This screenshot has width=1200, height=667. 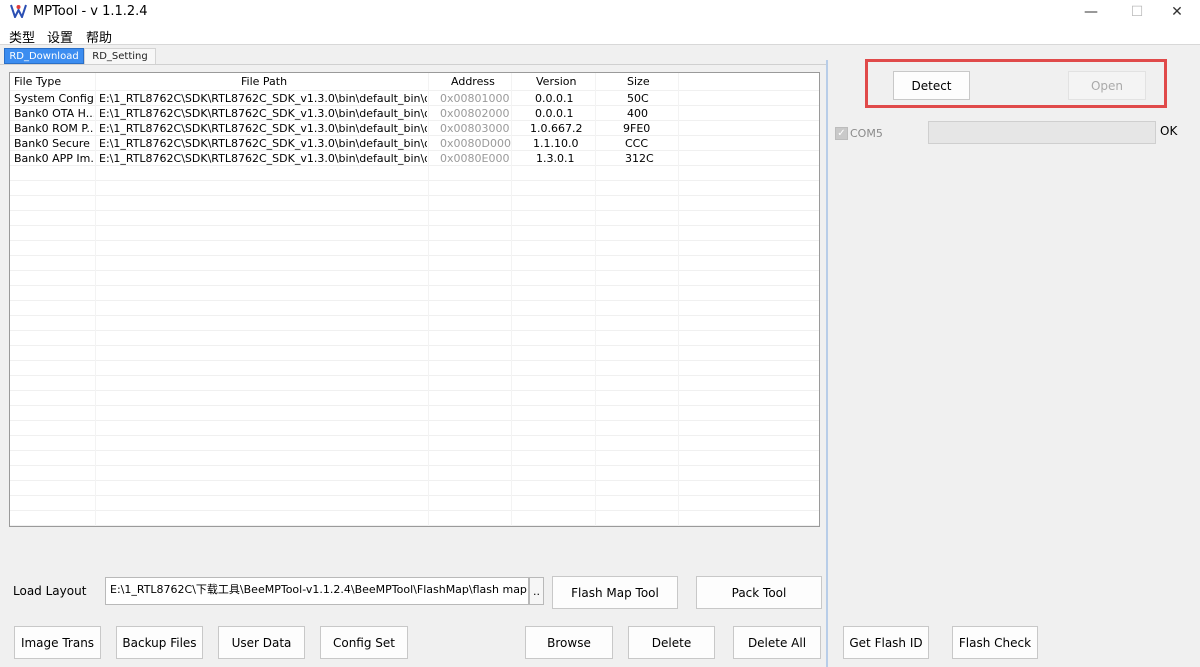 What do you see at coordinates (637, 143) in the screenshot?
I see `cell-size: CCC` at bounding box center [637, 143].